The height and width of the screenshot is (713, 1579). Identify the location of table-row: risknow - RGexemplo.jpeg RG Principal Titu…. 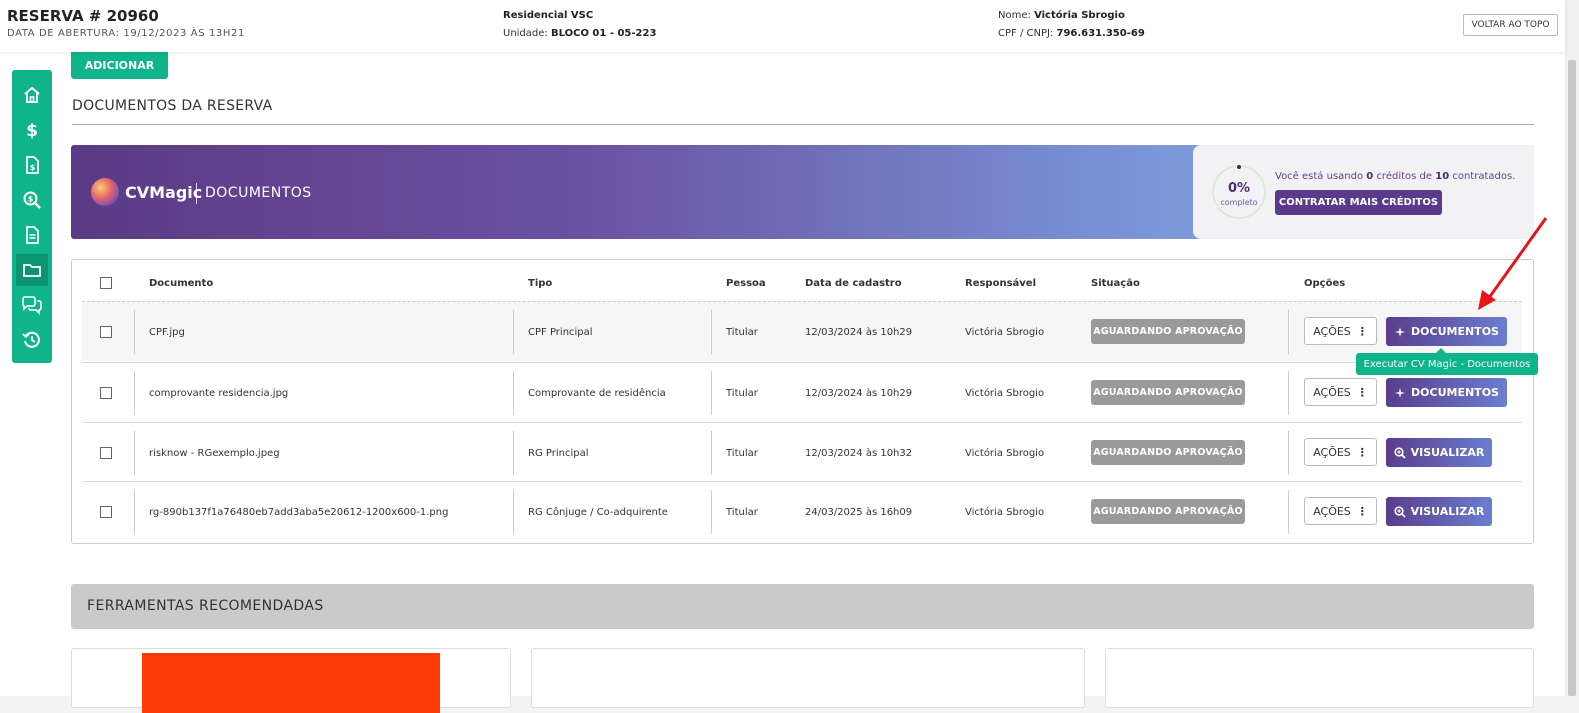
(802, 452).